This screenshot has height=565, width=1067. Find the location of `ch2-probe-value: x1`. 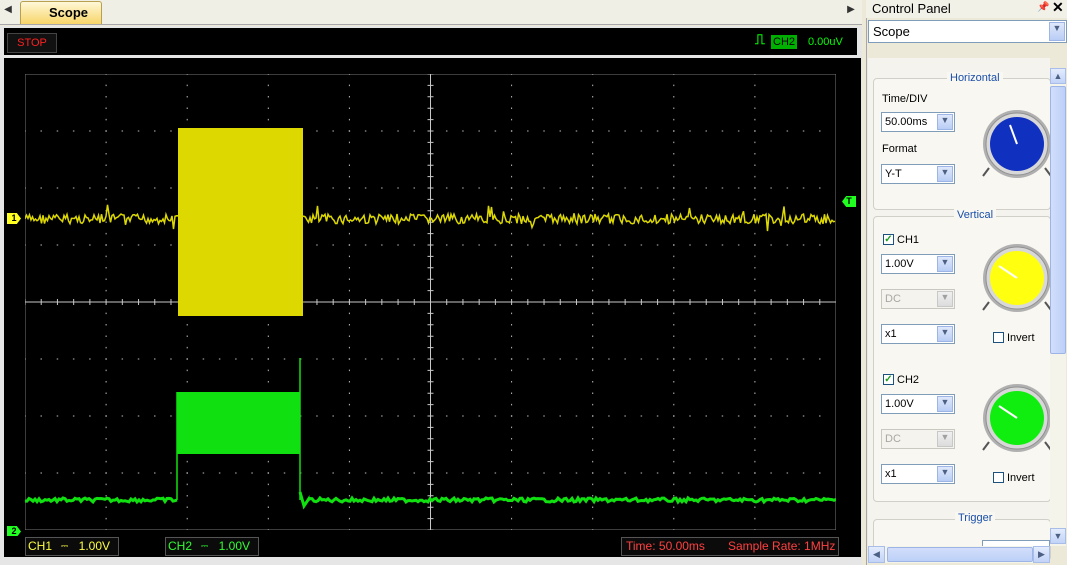

ch2-probe-value: x1 is located at coordinates (891, 474).